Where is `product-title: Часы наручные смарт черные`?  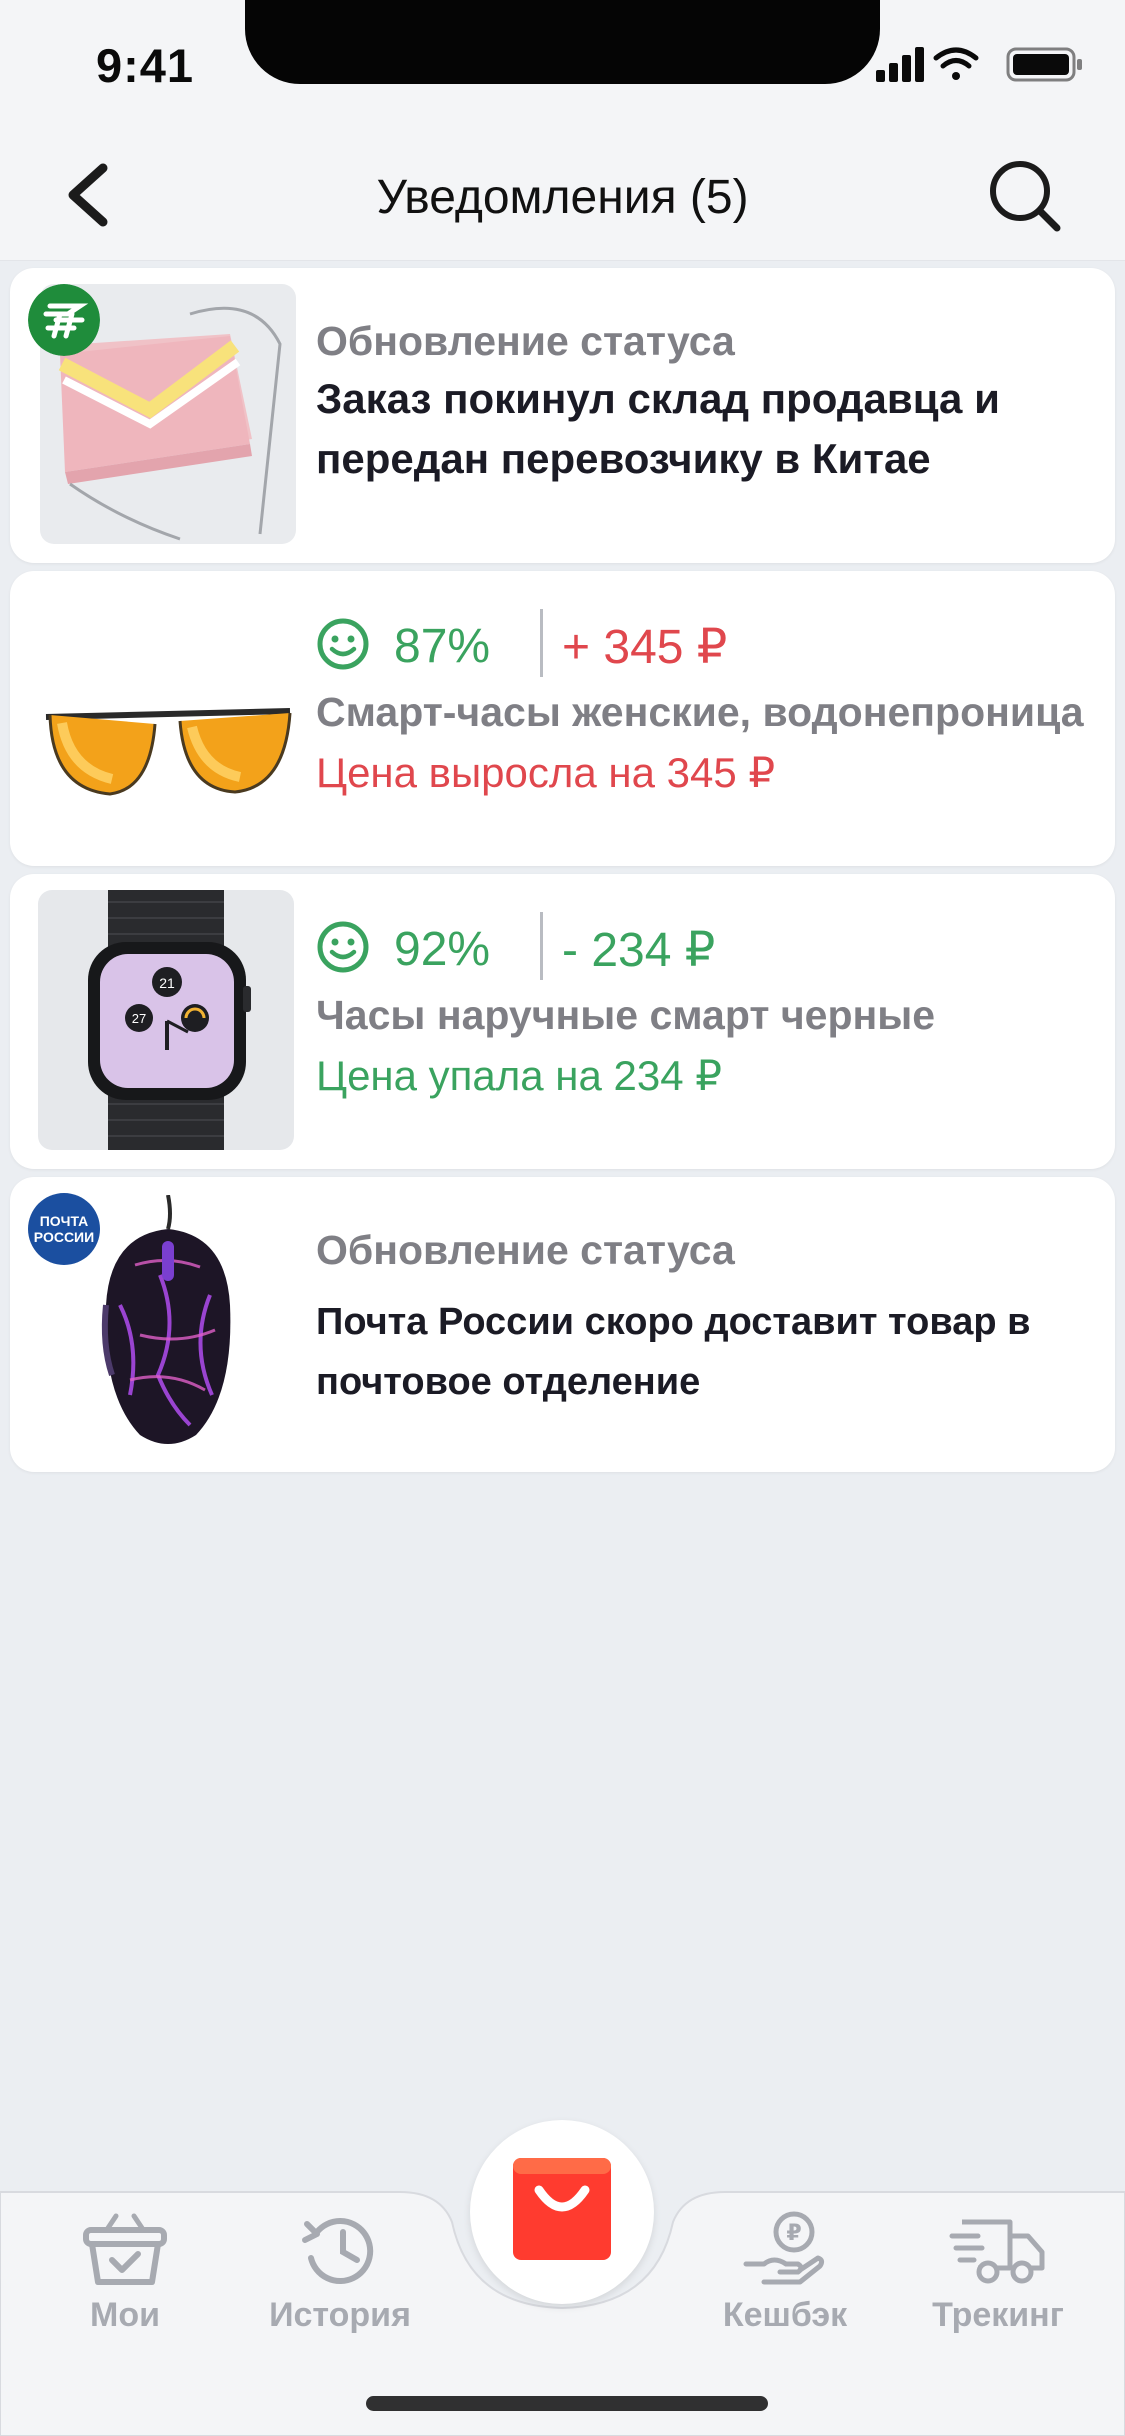
product-title: Часы наручные смарт черные is located at coordinates (626, 1015).